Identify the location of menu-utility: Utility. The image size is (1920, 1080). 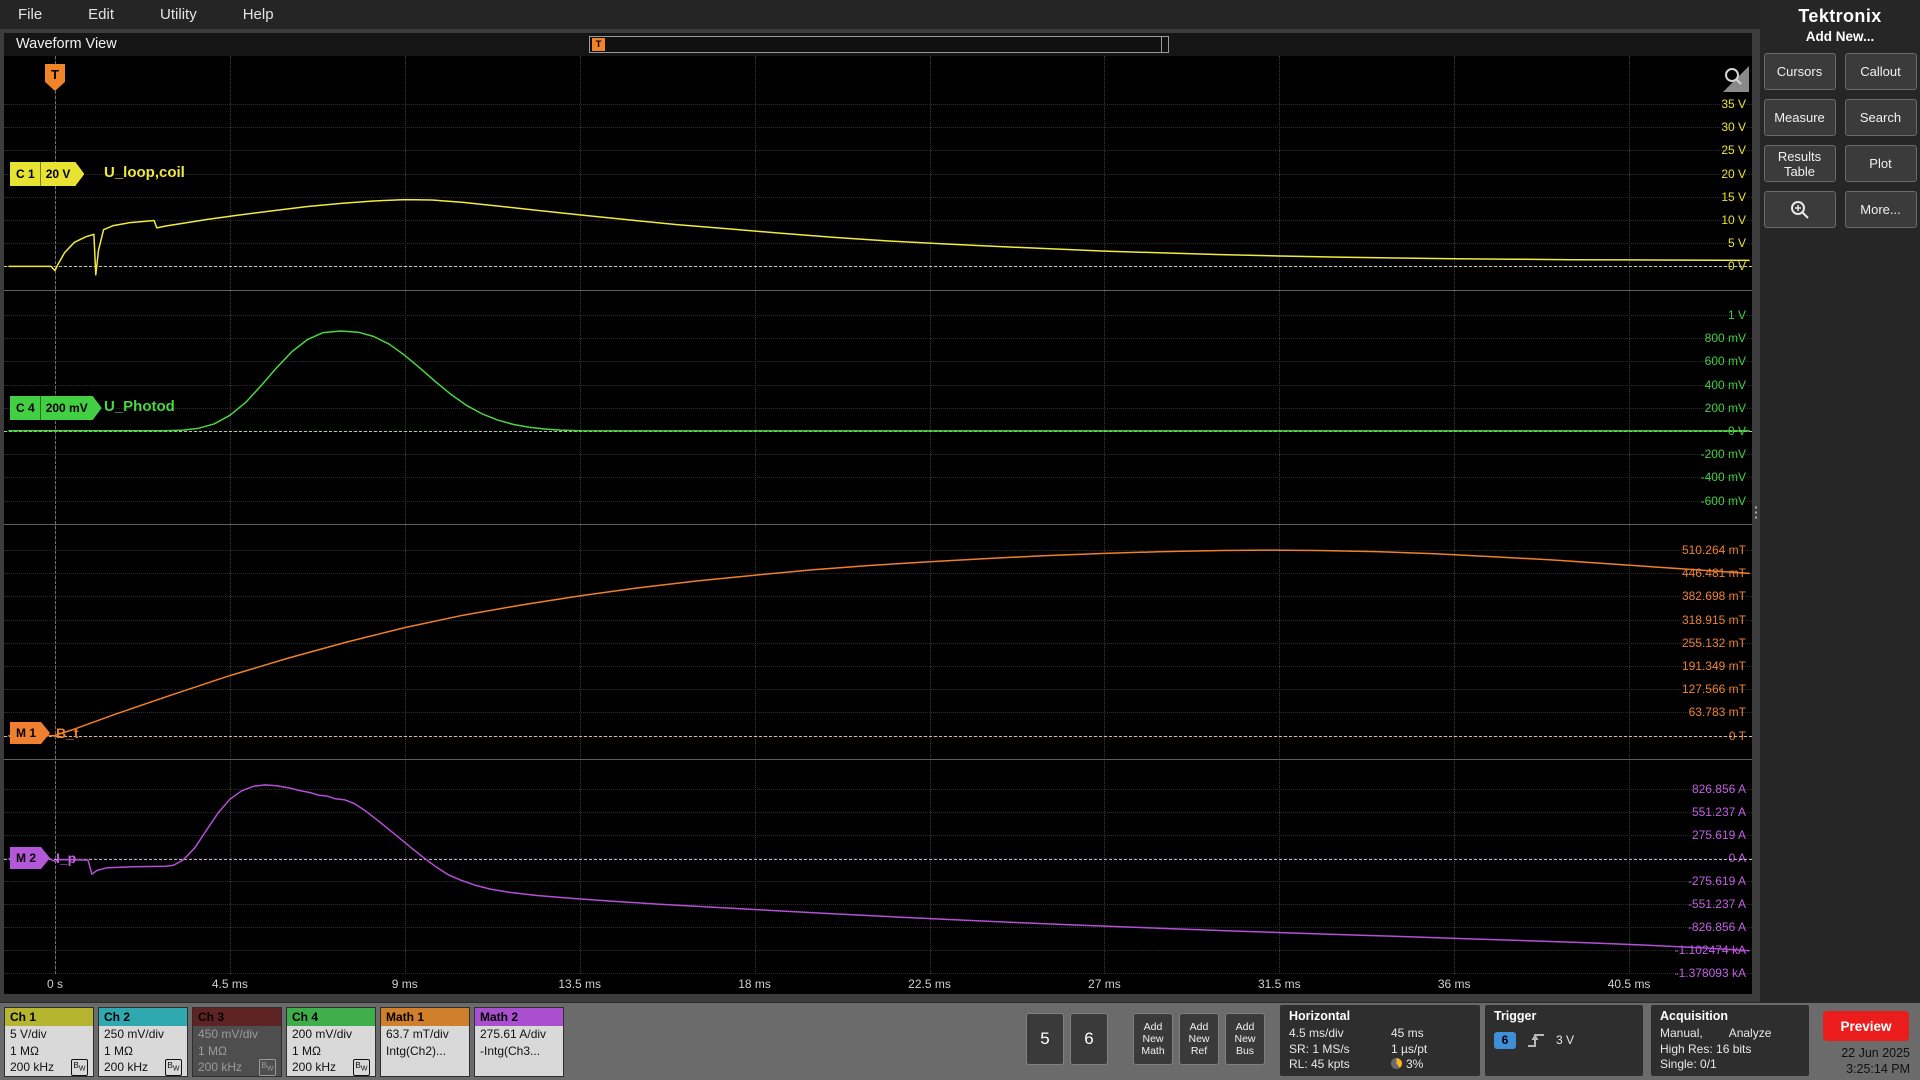
(178, 14).